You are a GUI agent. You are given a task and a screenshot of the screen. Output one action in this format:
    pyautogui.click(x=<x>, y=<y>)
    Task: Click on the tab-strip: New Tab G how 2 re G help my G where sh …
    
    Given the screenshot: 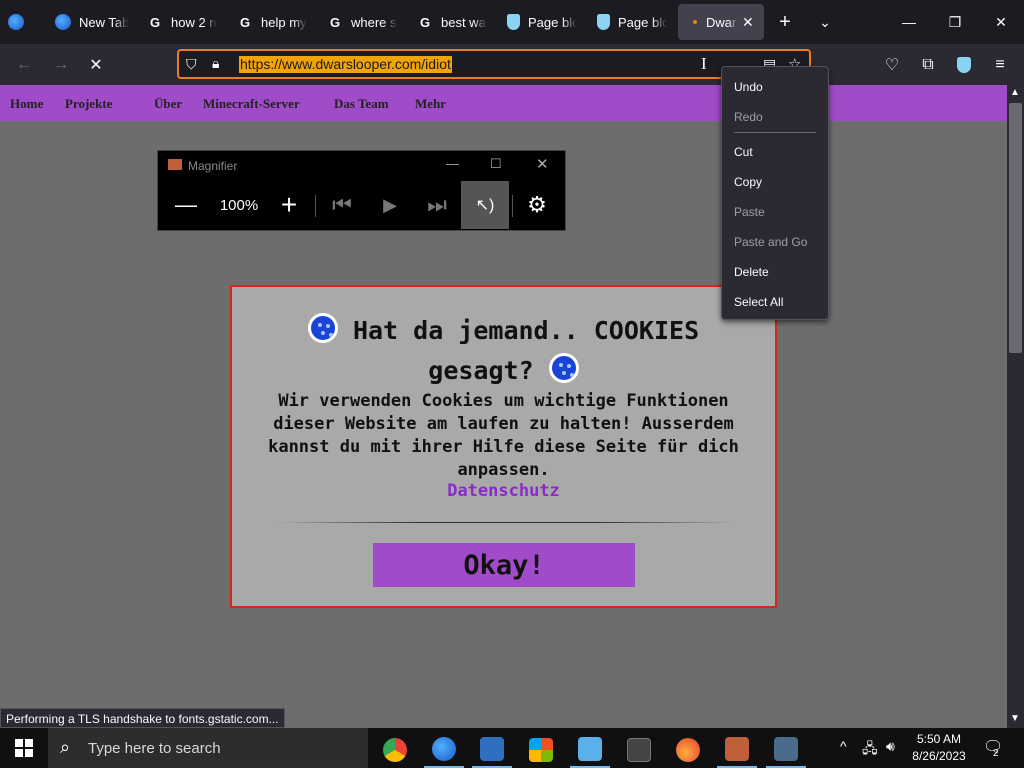 What is the action you would take?
    pyautogui.click(x=512, y=22)
    